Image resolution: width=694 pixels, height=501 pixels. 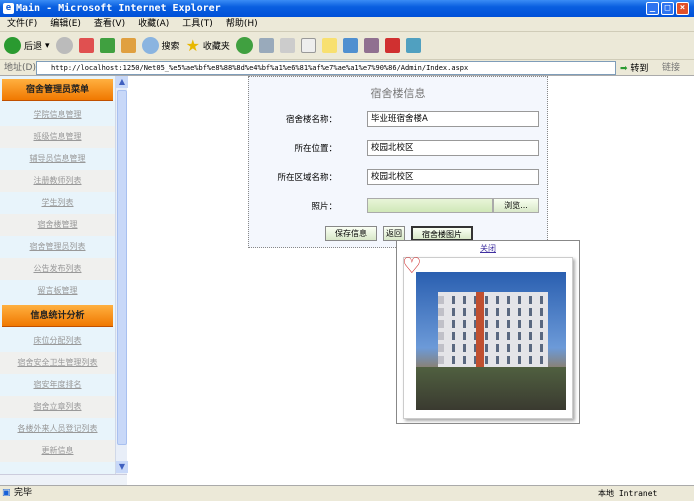 What do you see at coordinates (347, 492) in the screenshot?
I see `status-bar: ▣ 完毕 本地 Intranet` at bounding box center [347, 492].